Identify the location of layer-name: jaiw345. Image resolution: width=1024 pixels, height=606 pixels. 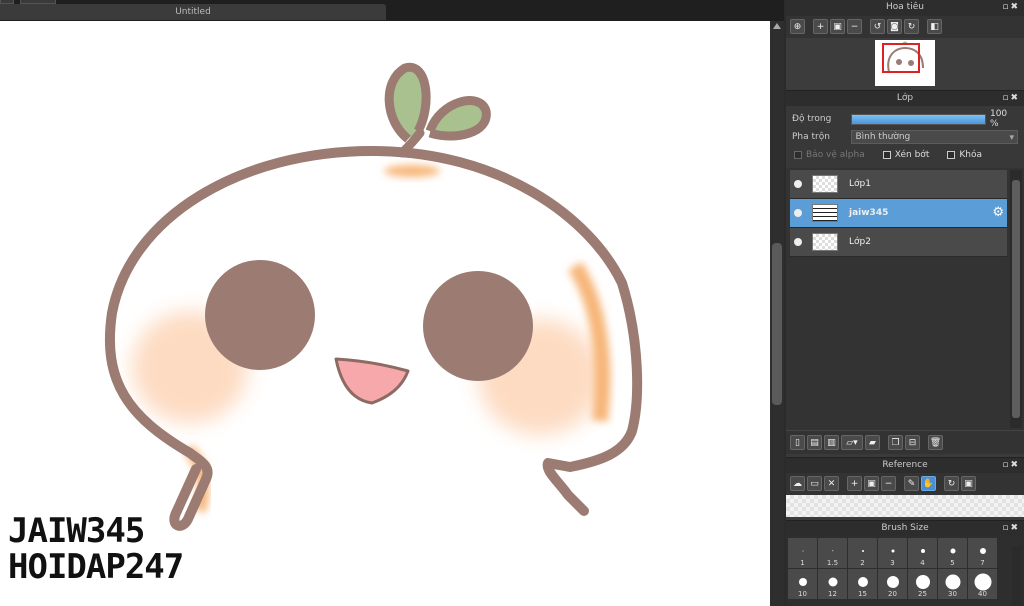
(869, 213).